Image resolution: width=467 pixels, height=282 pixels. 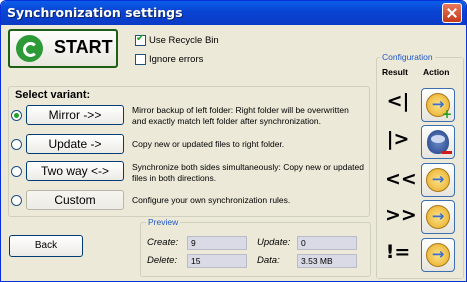 I want to click on window-title: Synchronization settings, so click(x=95, y=12).